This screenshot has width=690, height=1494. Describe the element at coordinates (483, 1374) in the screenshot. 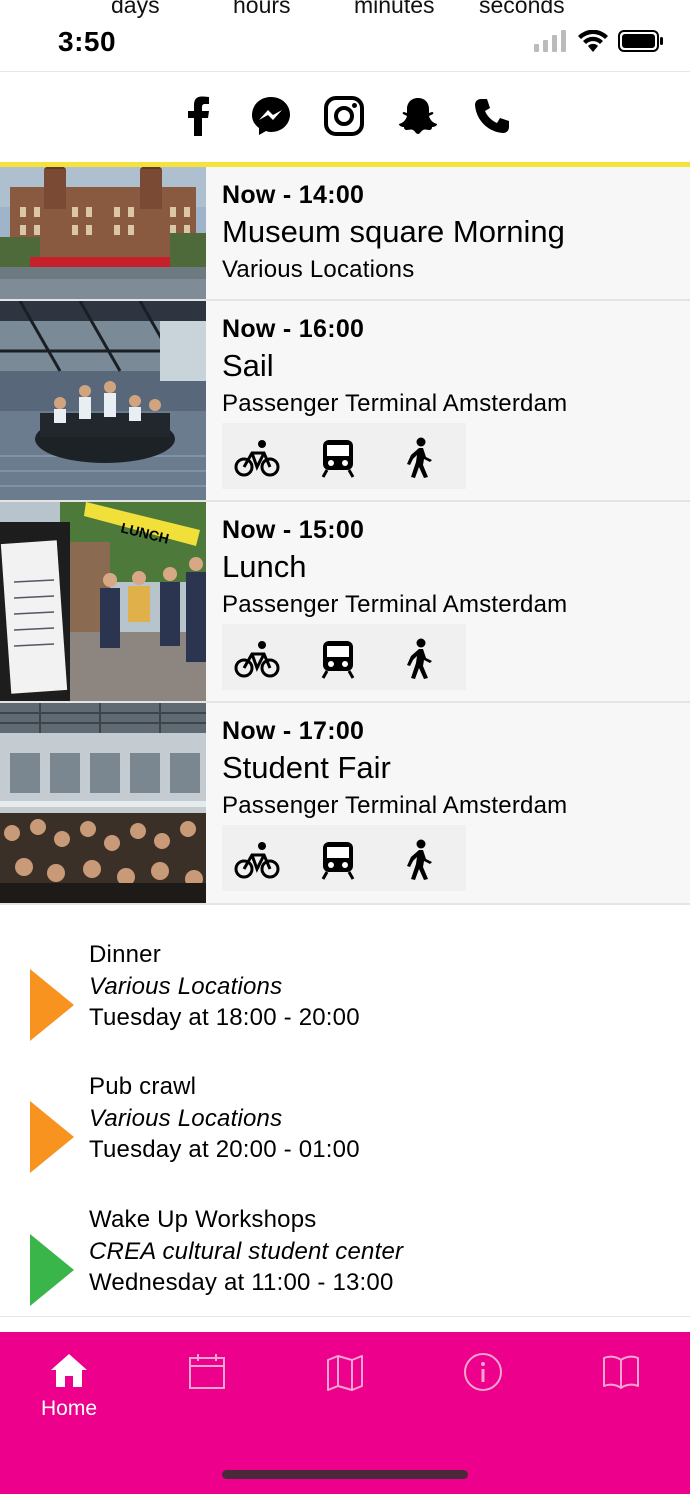

I see `info-icon` at that location.